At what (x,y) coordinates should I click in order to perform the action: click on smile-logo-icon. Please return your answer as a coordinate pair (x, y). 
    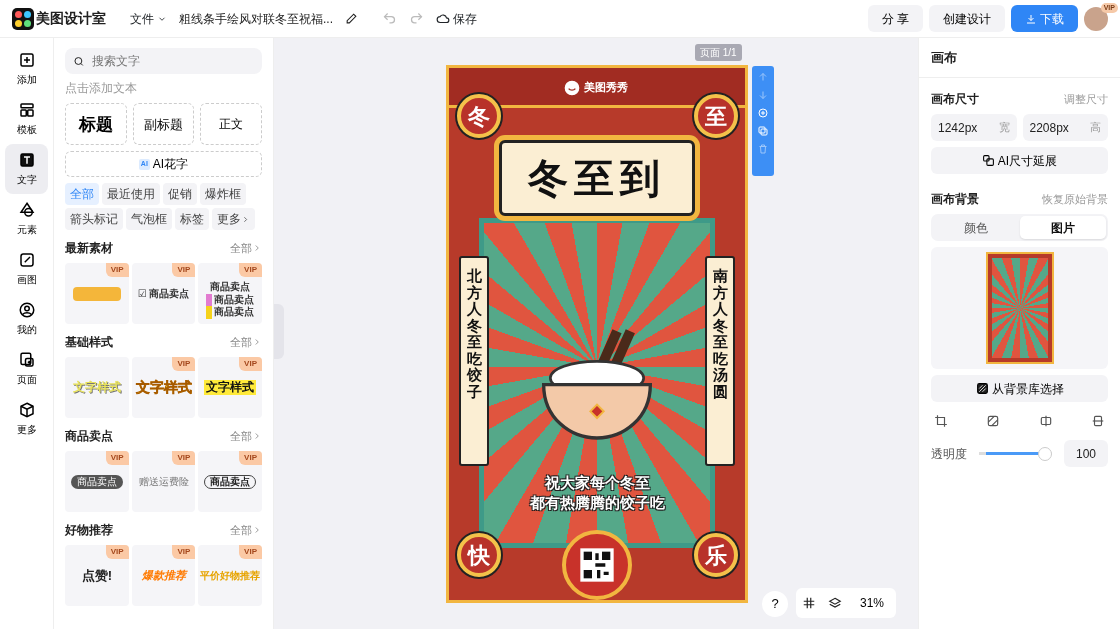
    Looking at the image, I should click on (572, 88).